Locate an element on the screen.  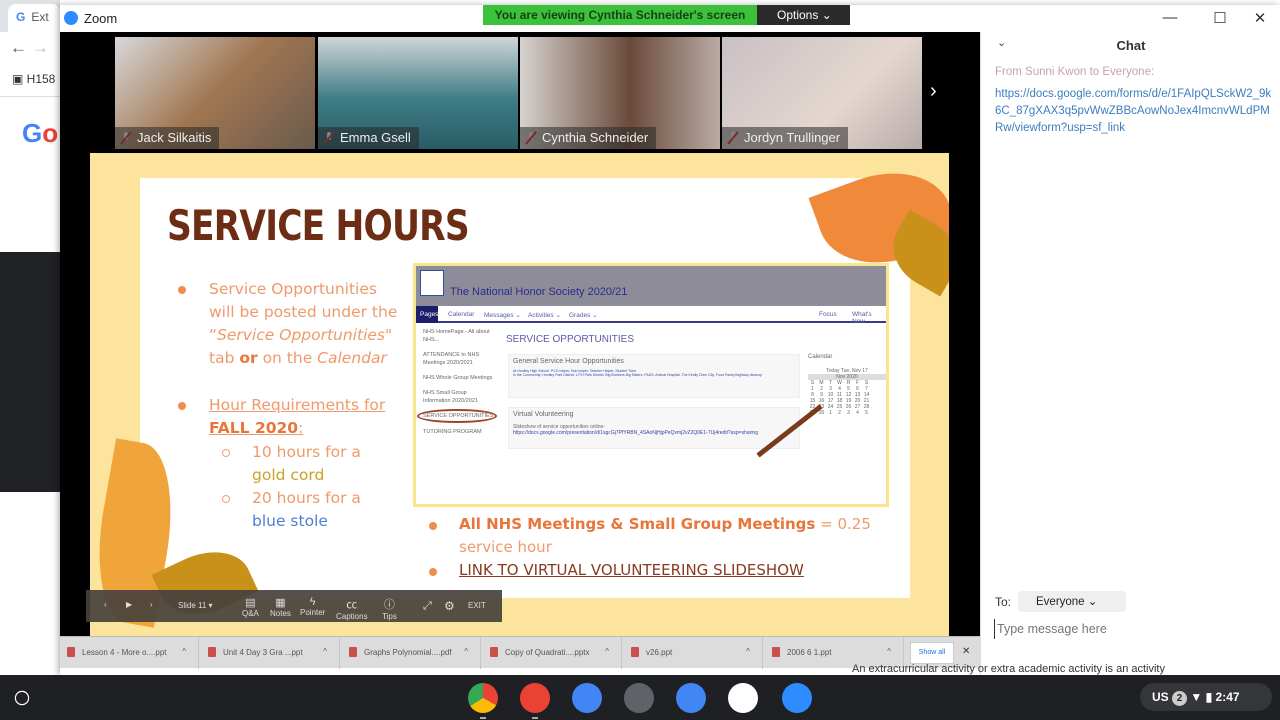
slide-title: SERVICE HOURS is located at coordinates (318, 225).